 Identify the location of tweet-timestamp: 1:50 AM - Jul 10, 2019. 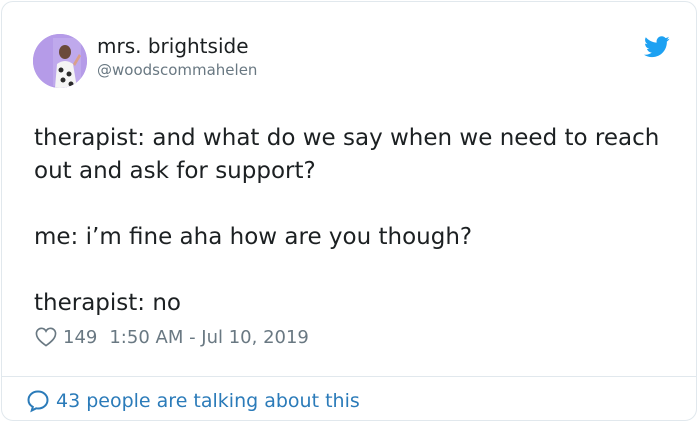
(209, 337).